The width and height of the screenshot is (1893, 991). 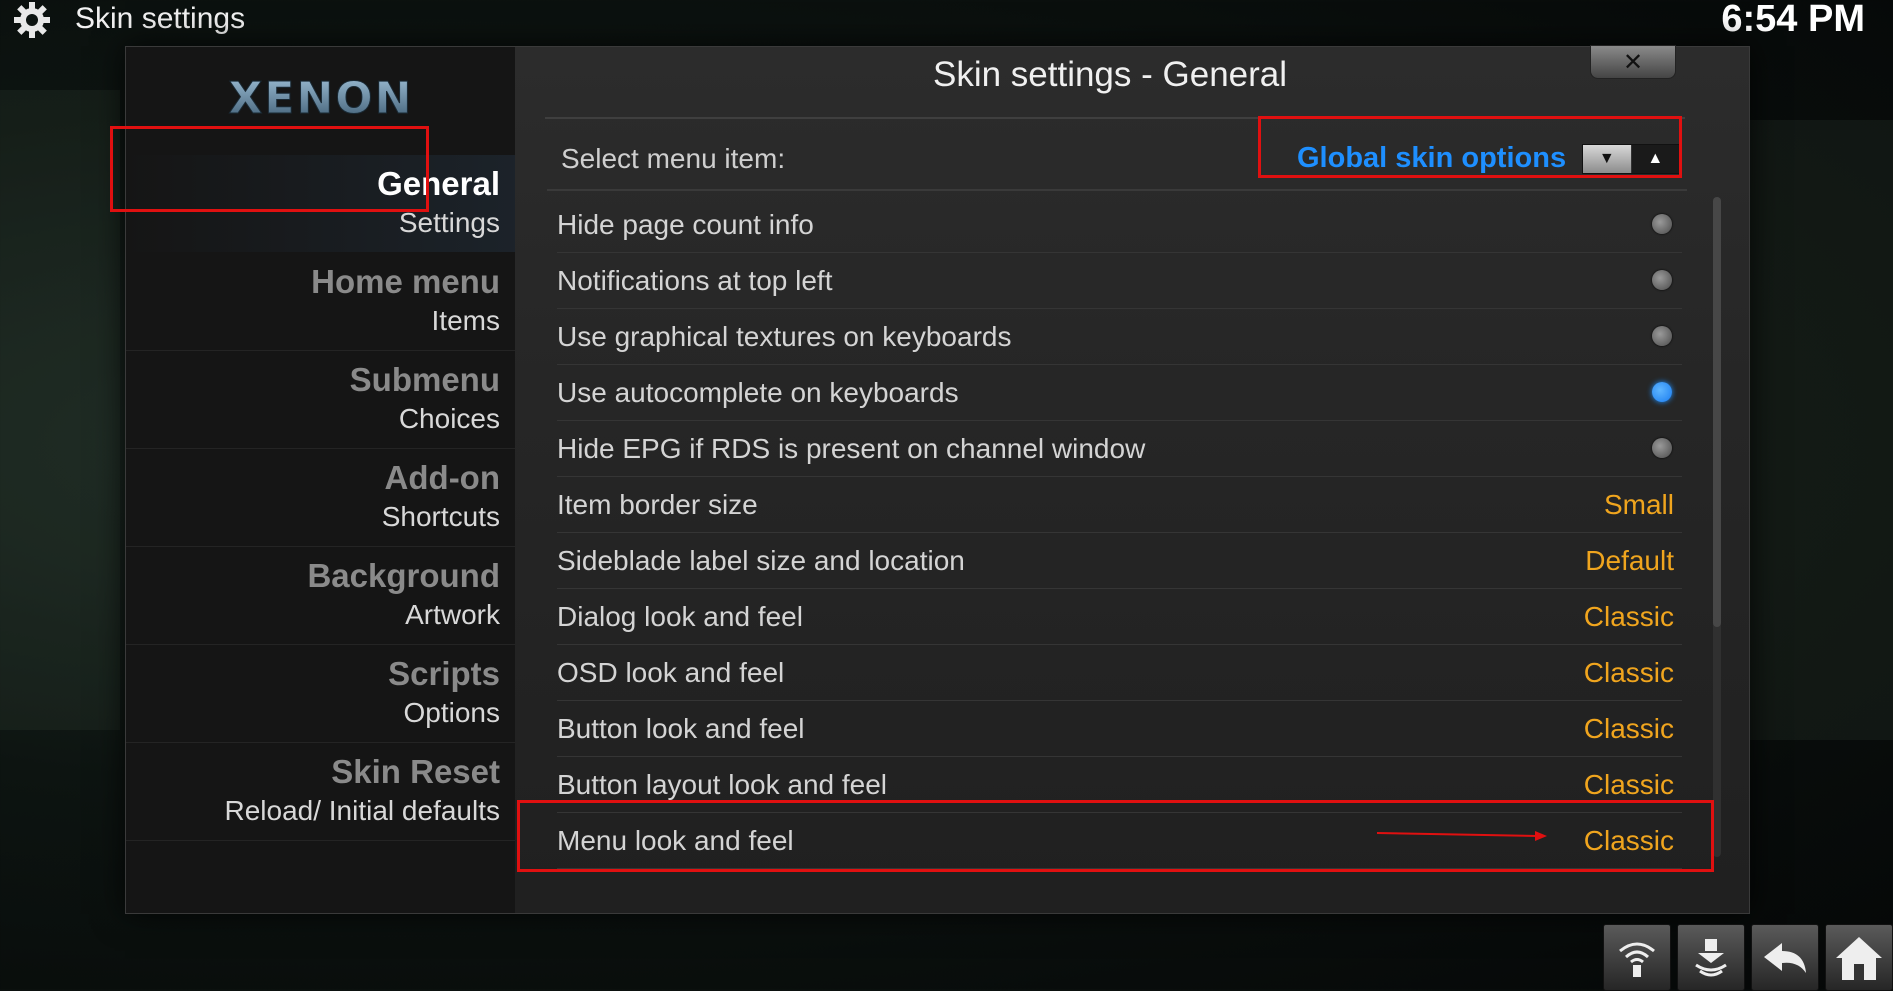 I want to click on setting-row: Notifications at top left, so click(x=1119, y=281).